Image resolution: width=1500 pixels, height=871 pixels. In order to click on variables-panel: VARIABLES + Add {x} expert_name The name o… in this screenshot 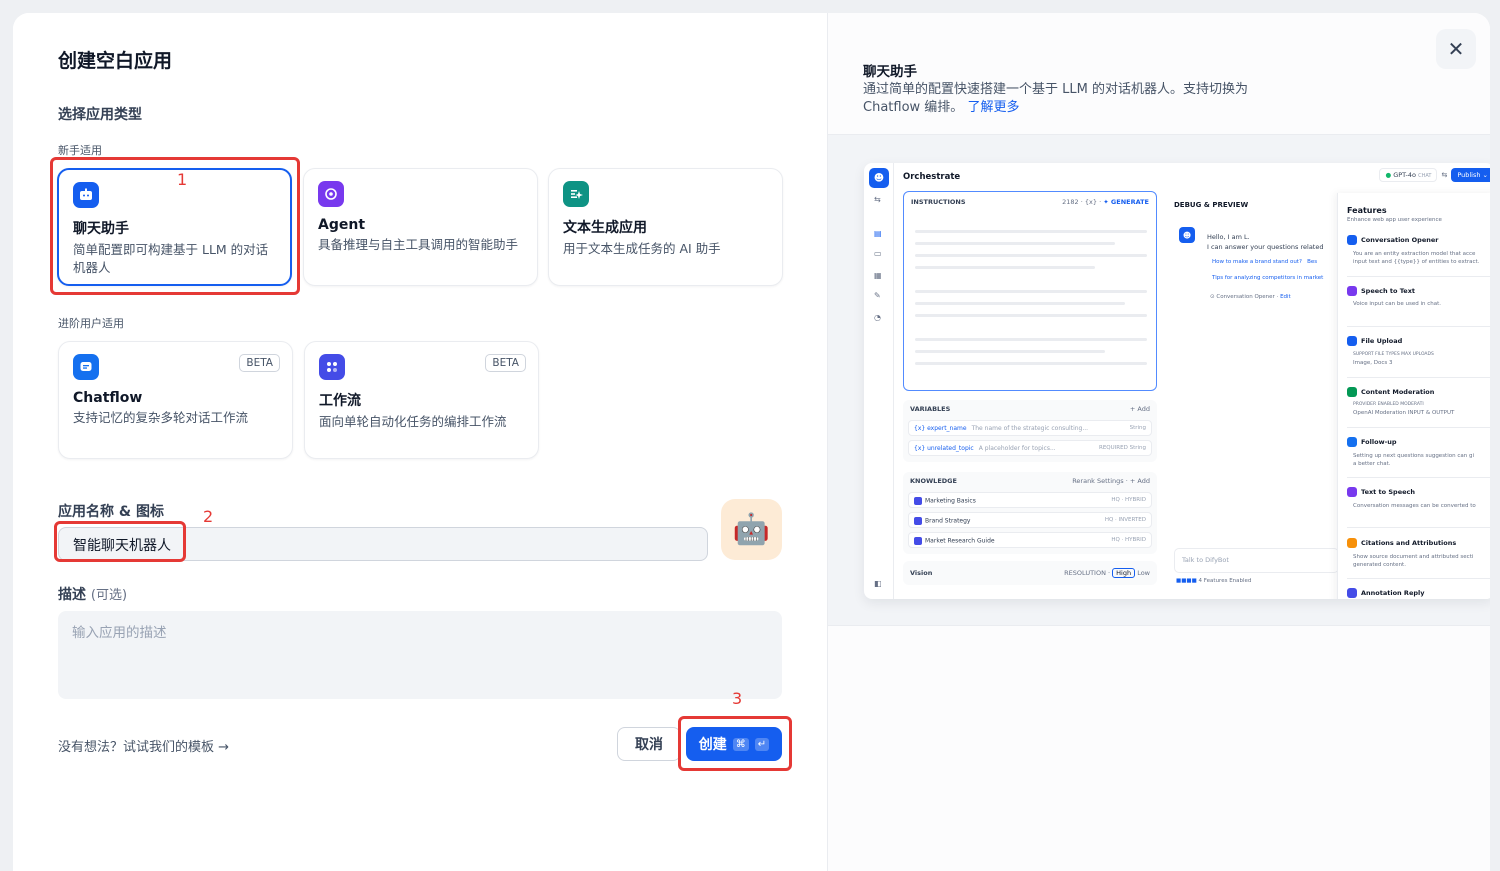, I will do `click(1030, 431)`.